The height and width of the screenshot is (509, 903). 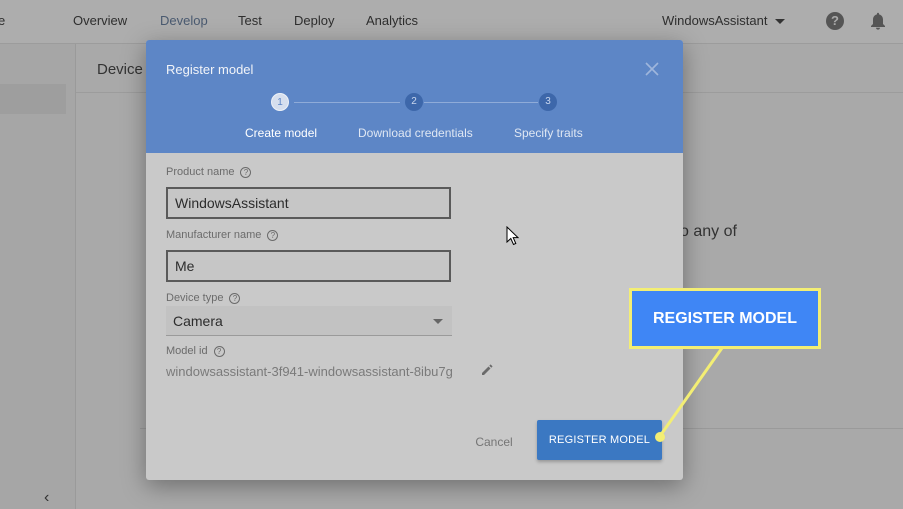 I want to click on nav-partial-label: e, so click(x=3, y=20).